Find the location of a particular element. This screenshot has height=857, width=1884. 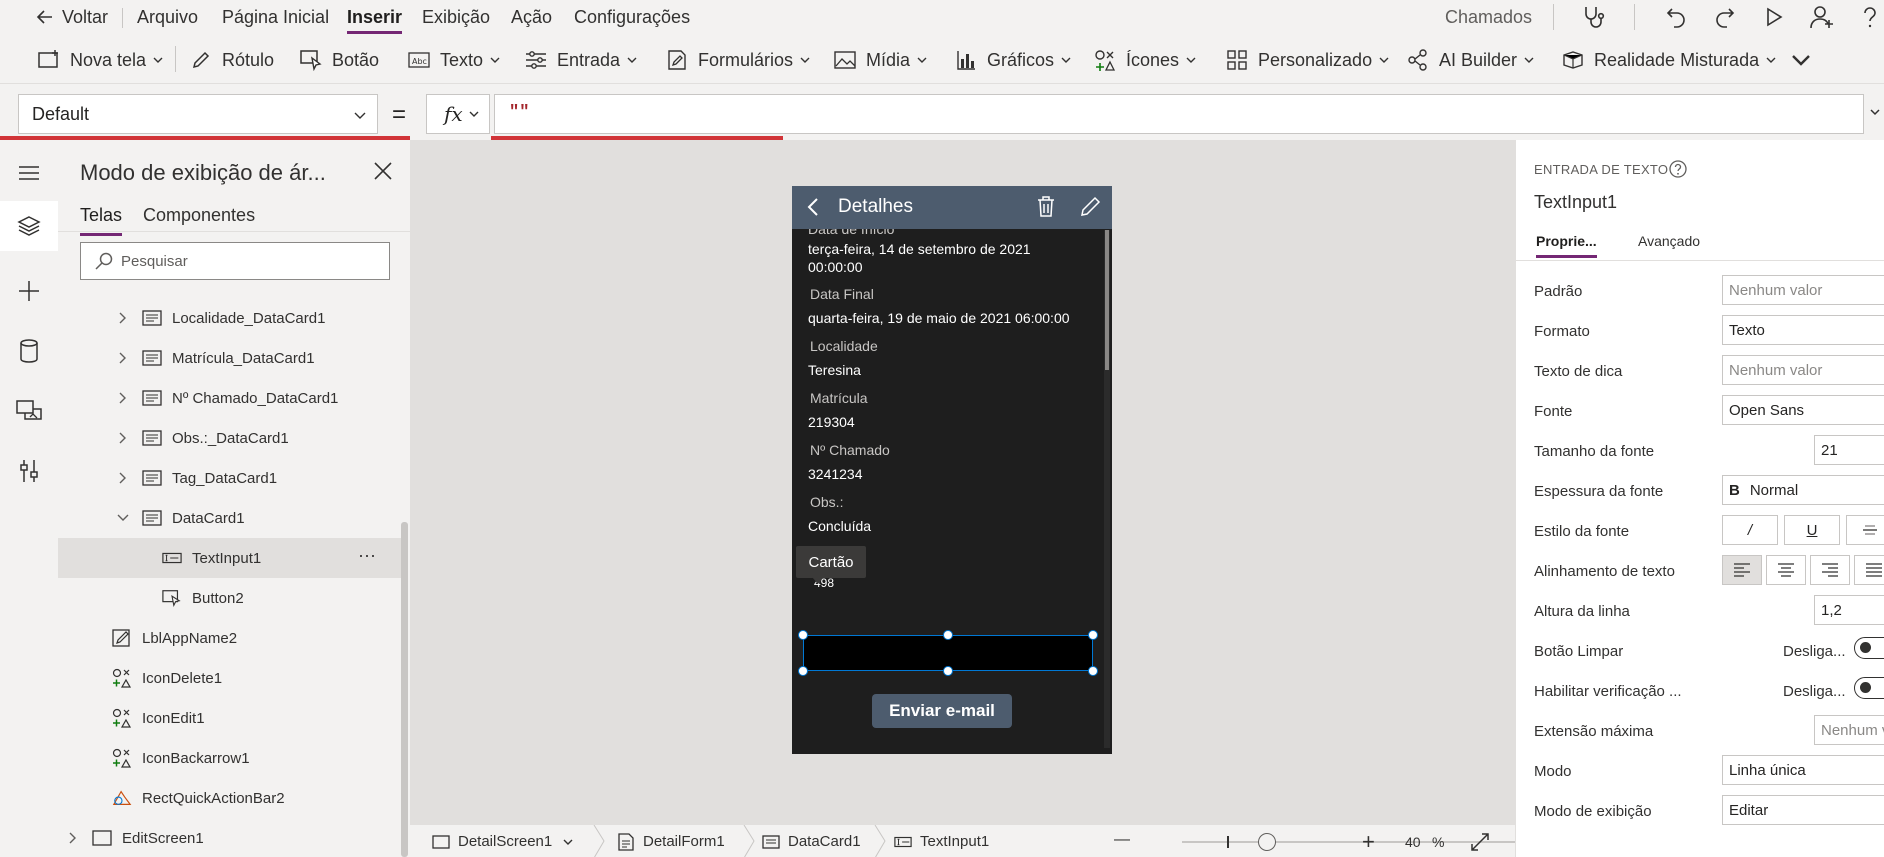

prop-fonte-dropdown: Open Sans is located at coordinates (1803, 410).